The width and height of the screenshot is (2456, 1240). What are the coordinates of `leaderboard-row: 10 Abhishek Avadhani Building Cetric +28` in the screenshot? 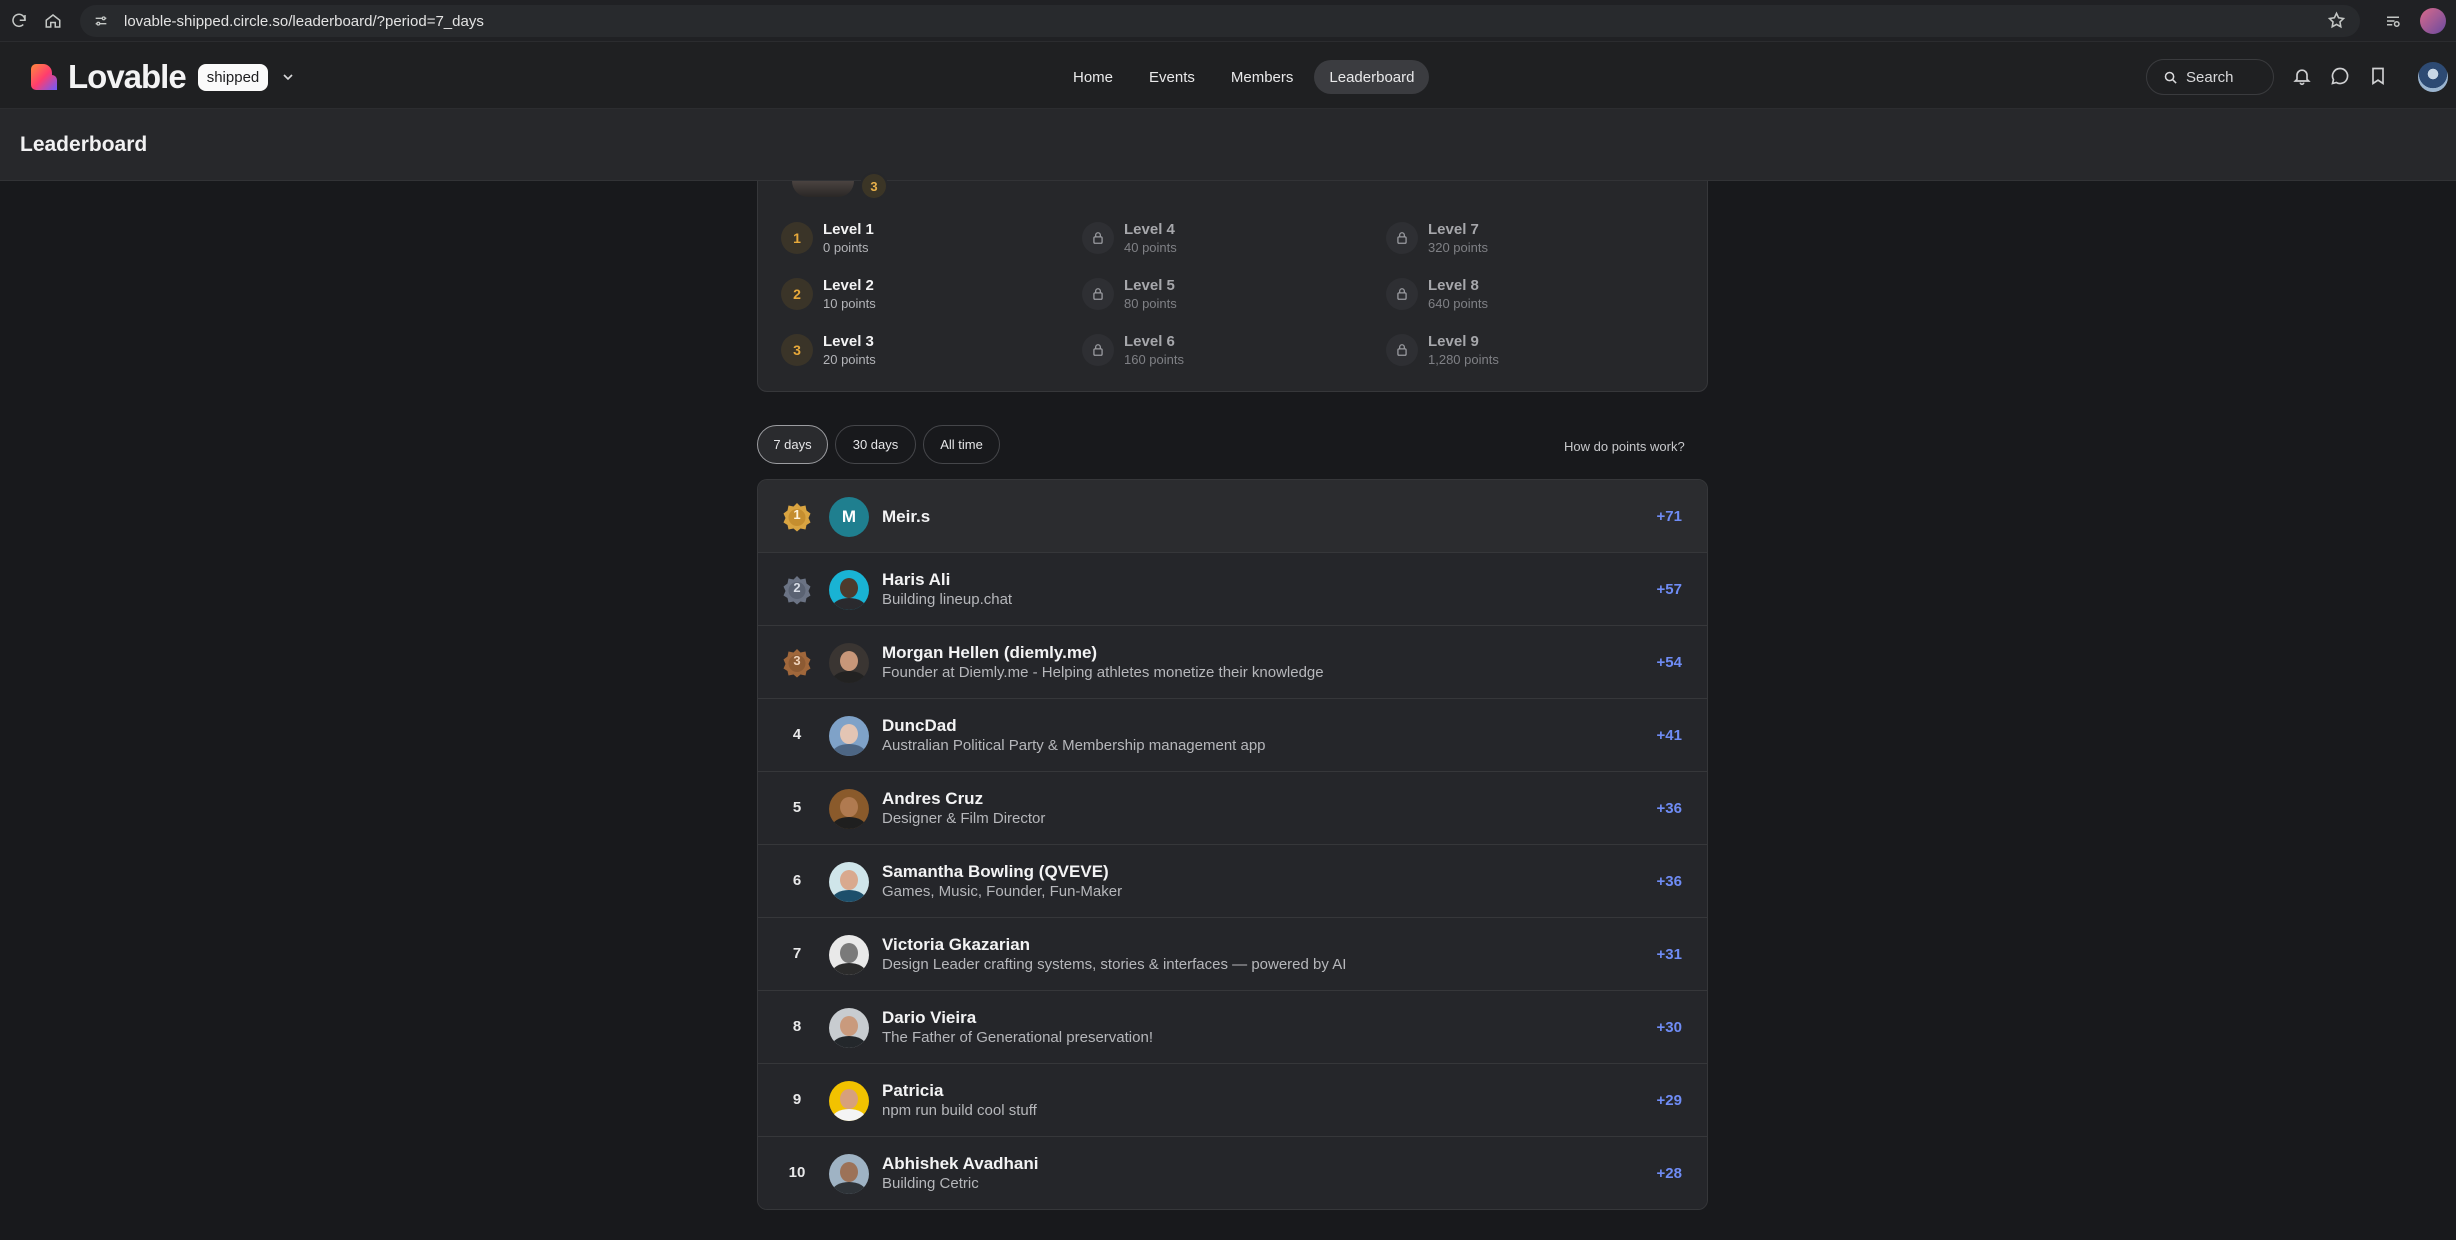 It's located at (1232, 1173).